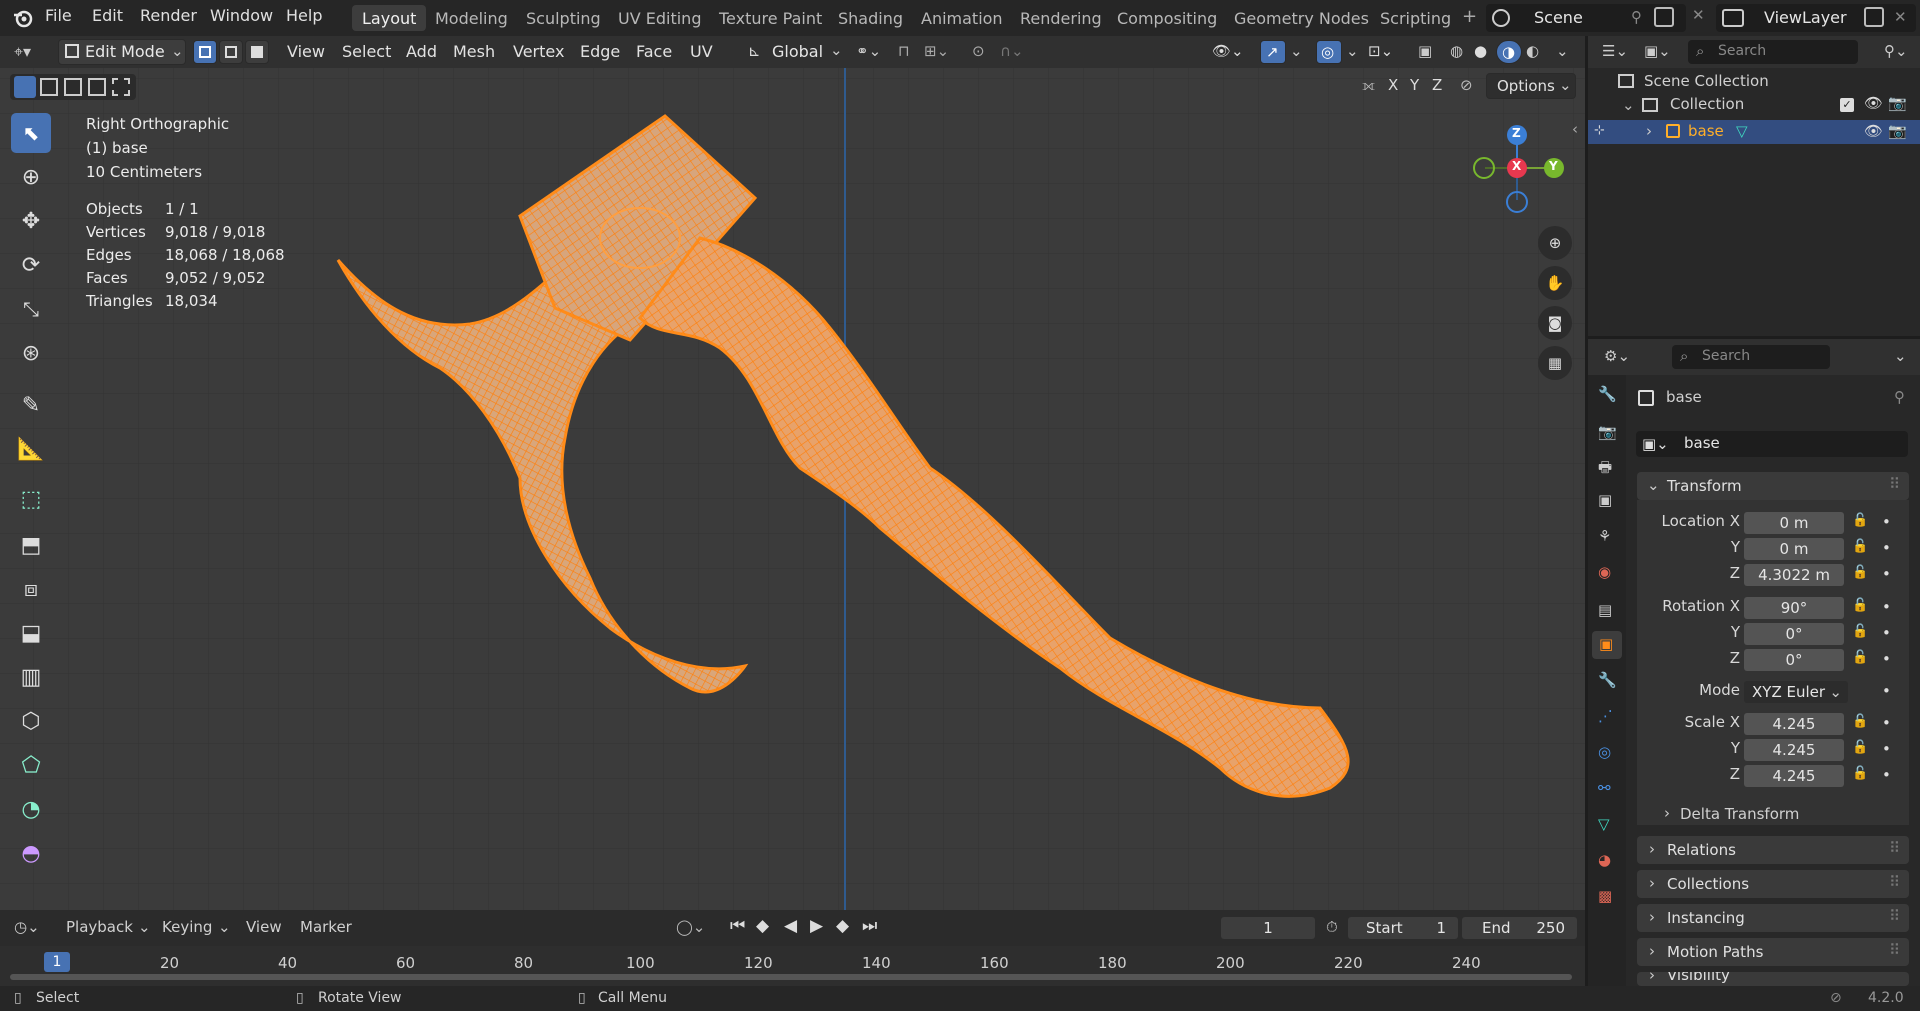  I want to click on visibility-panel-header: › Visibility, so click(1773, 979).